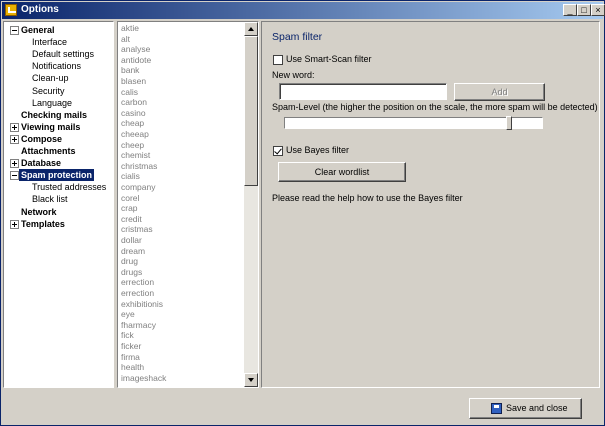  I want to click on tree-item: Security, so click(58, 91).